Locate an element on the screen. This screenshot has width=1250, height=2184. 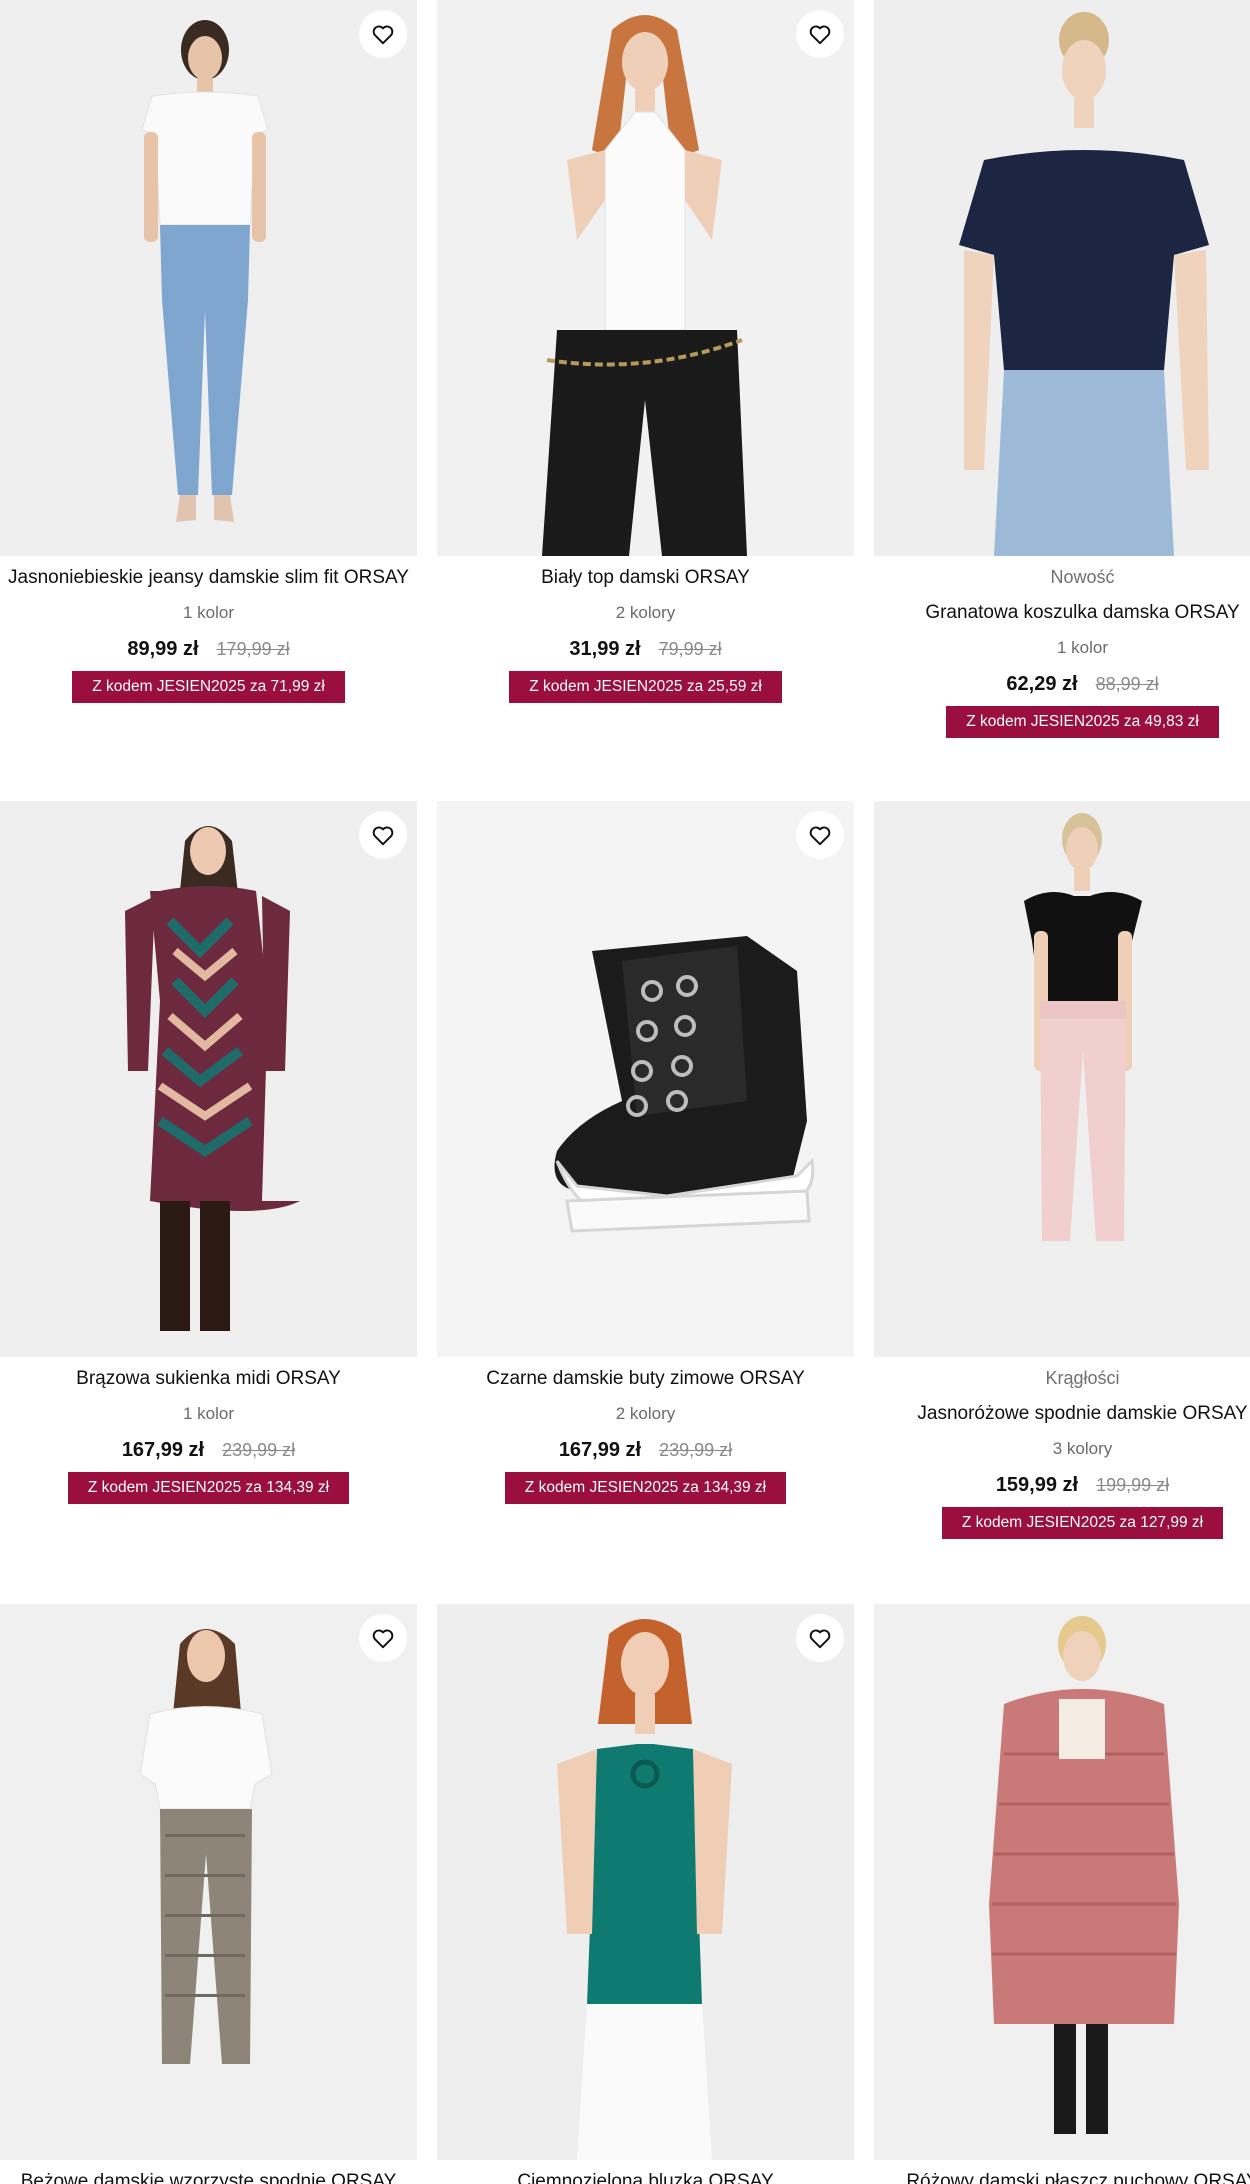
product-tag: Krągłości is located at coordinates (1082, 1378).